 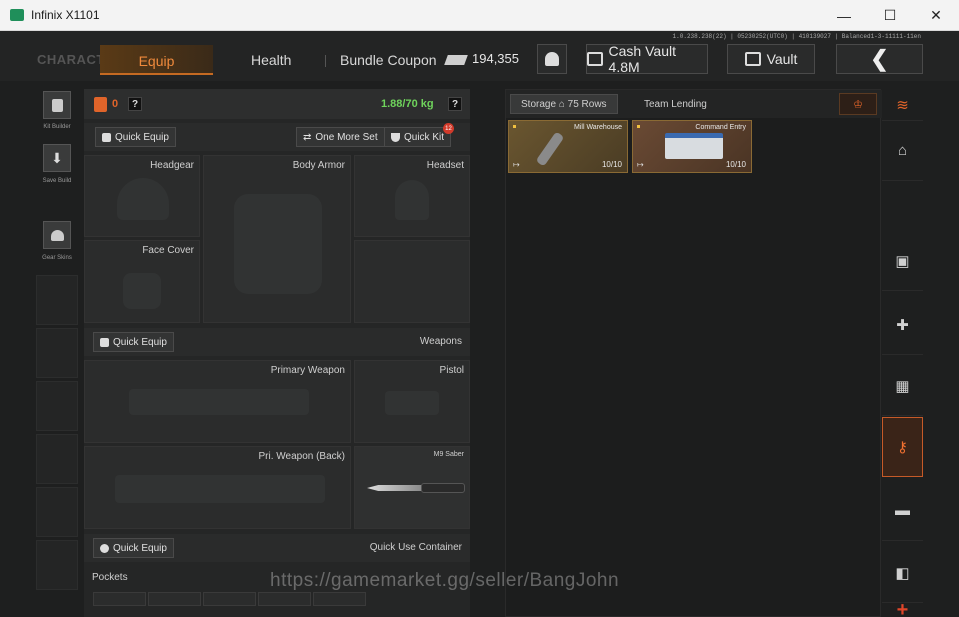 I want to click on item-name: Command Entry, so click(x=720, y=127).